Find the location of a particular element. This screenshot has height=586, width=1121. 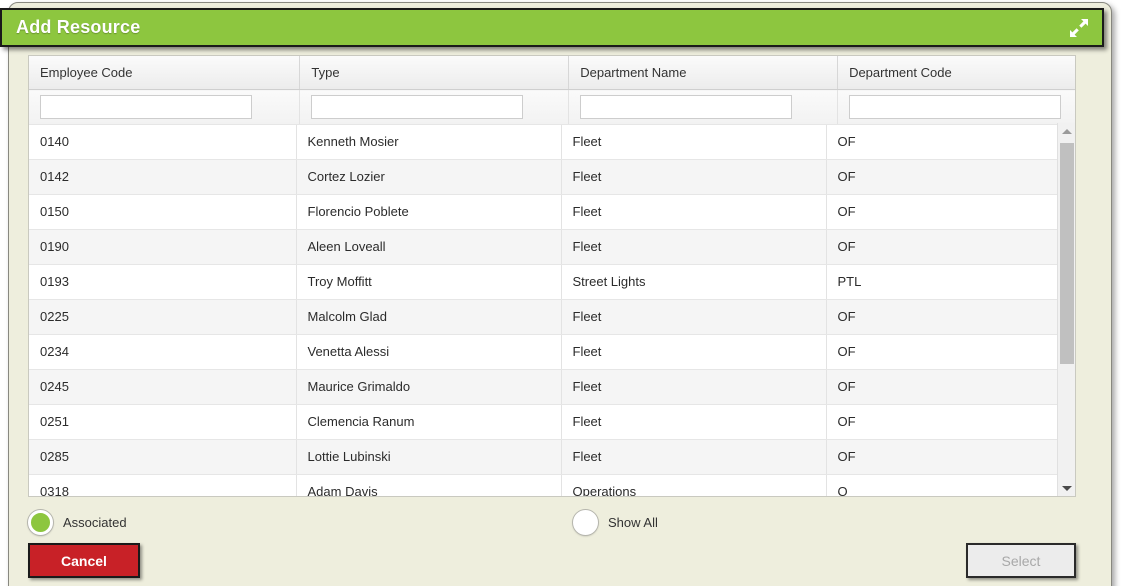

cell-department-code: O is located at coordinates (942, 485).